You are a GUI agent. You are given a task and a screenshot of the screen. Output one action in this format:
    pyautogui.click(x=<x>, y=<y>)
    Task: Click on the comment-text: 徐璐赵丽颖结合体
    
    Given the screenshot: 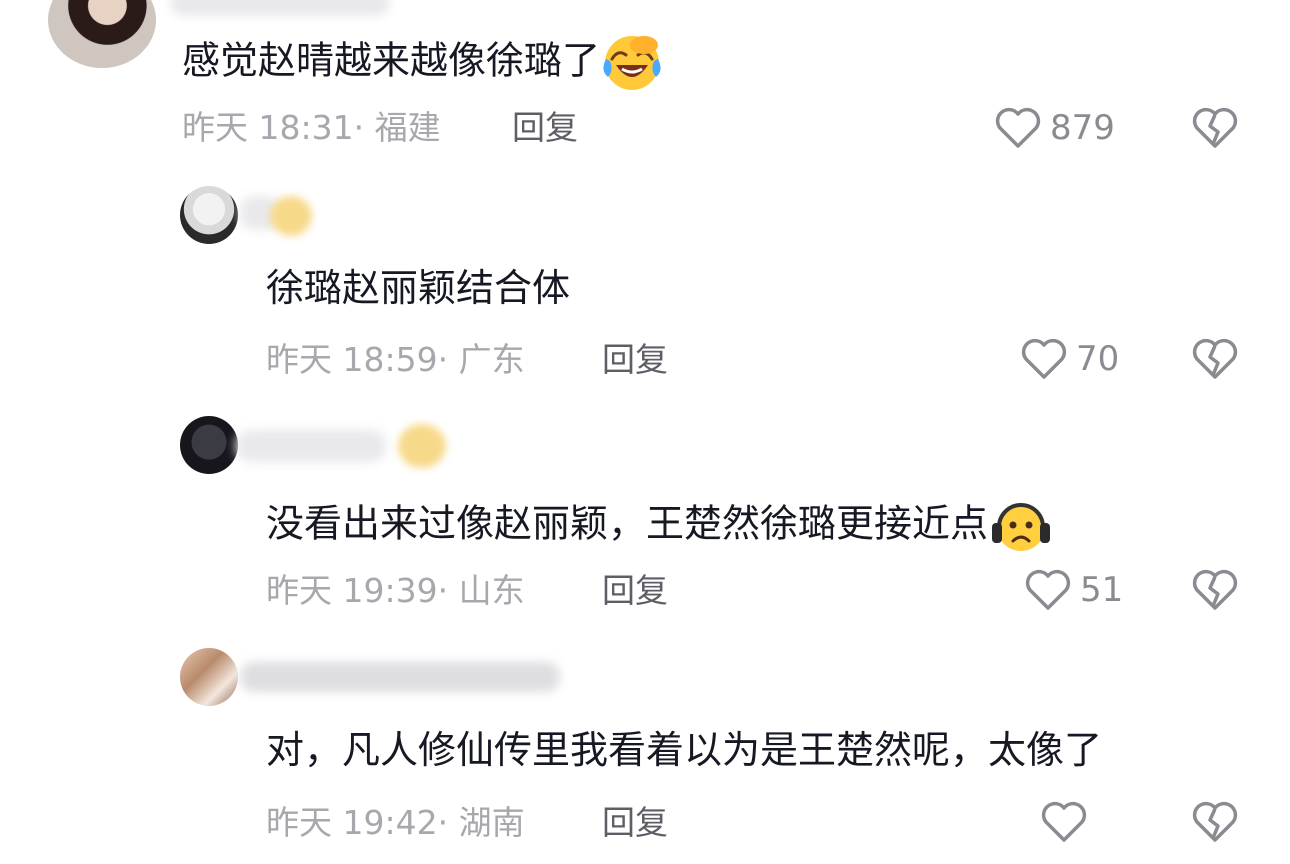 What is the action you would take?
    pyautogui.click(x=418, y=288)
    